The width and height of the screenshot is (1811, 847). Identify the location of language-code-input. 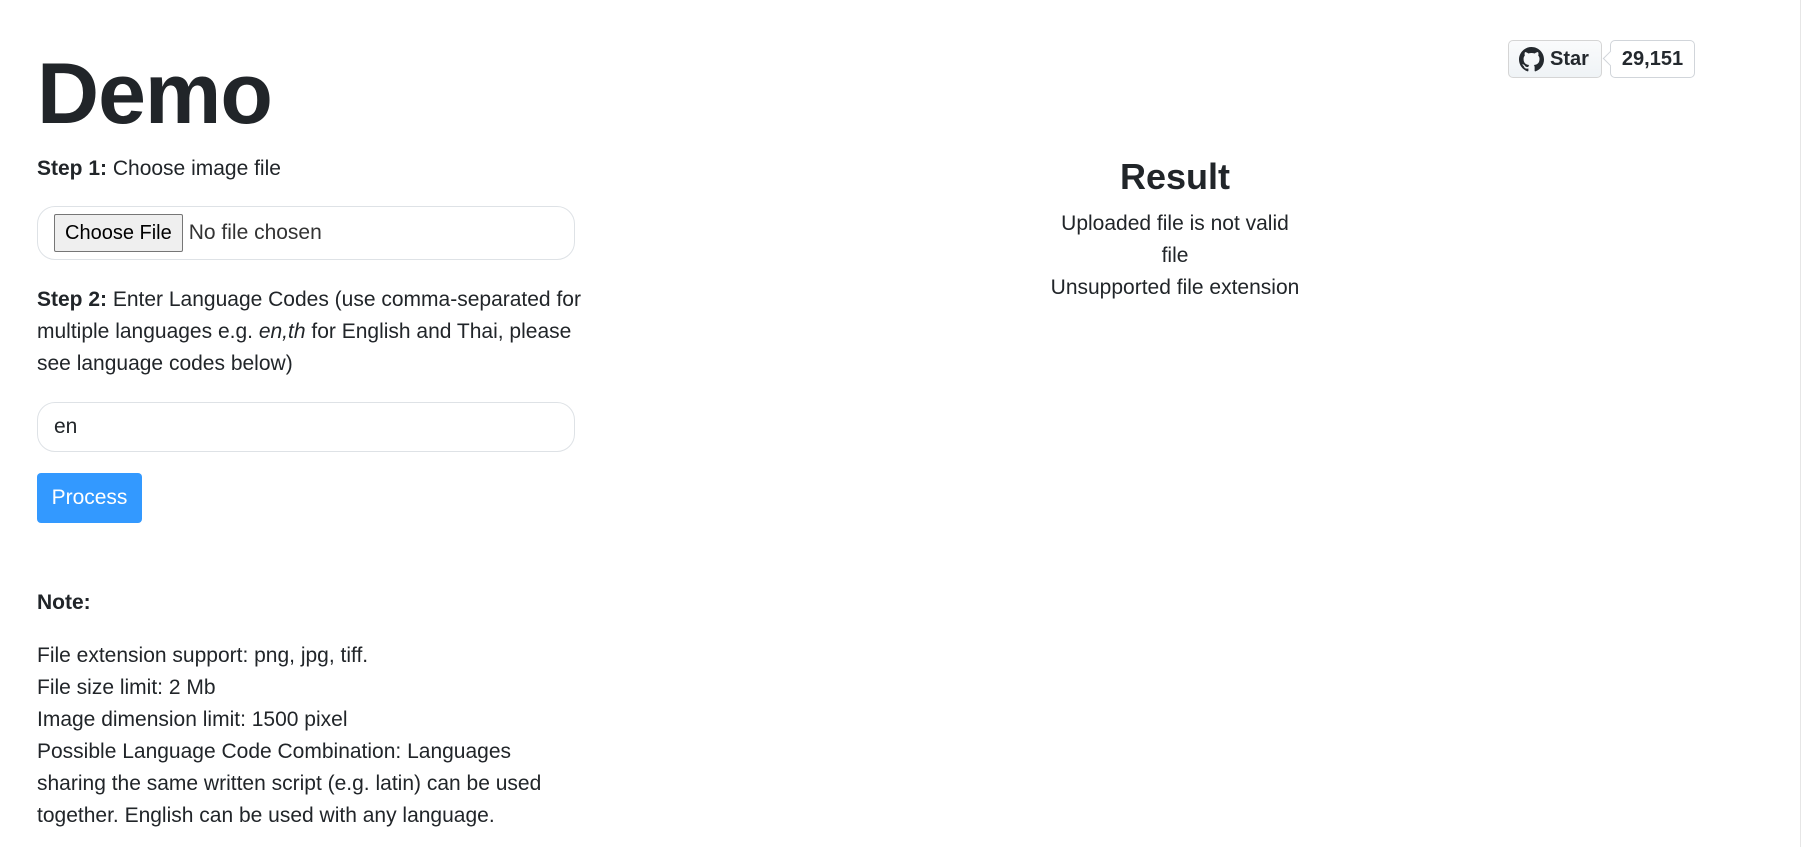
(306, 427).